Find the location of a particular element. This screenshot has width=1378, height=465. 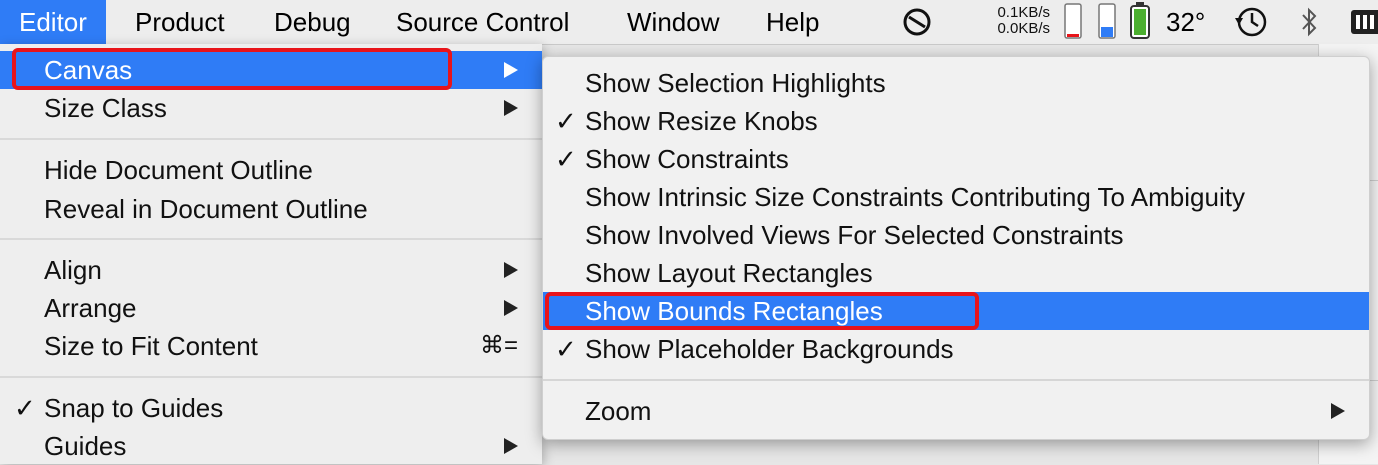

net-up-value: 0.1KB/s is located at coordinates (1023, 12).